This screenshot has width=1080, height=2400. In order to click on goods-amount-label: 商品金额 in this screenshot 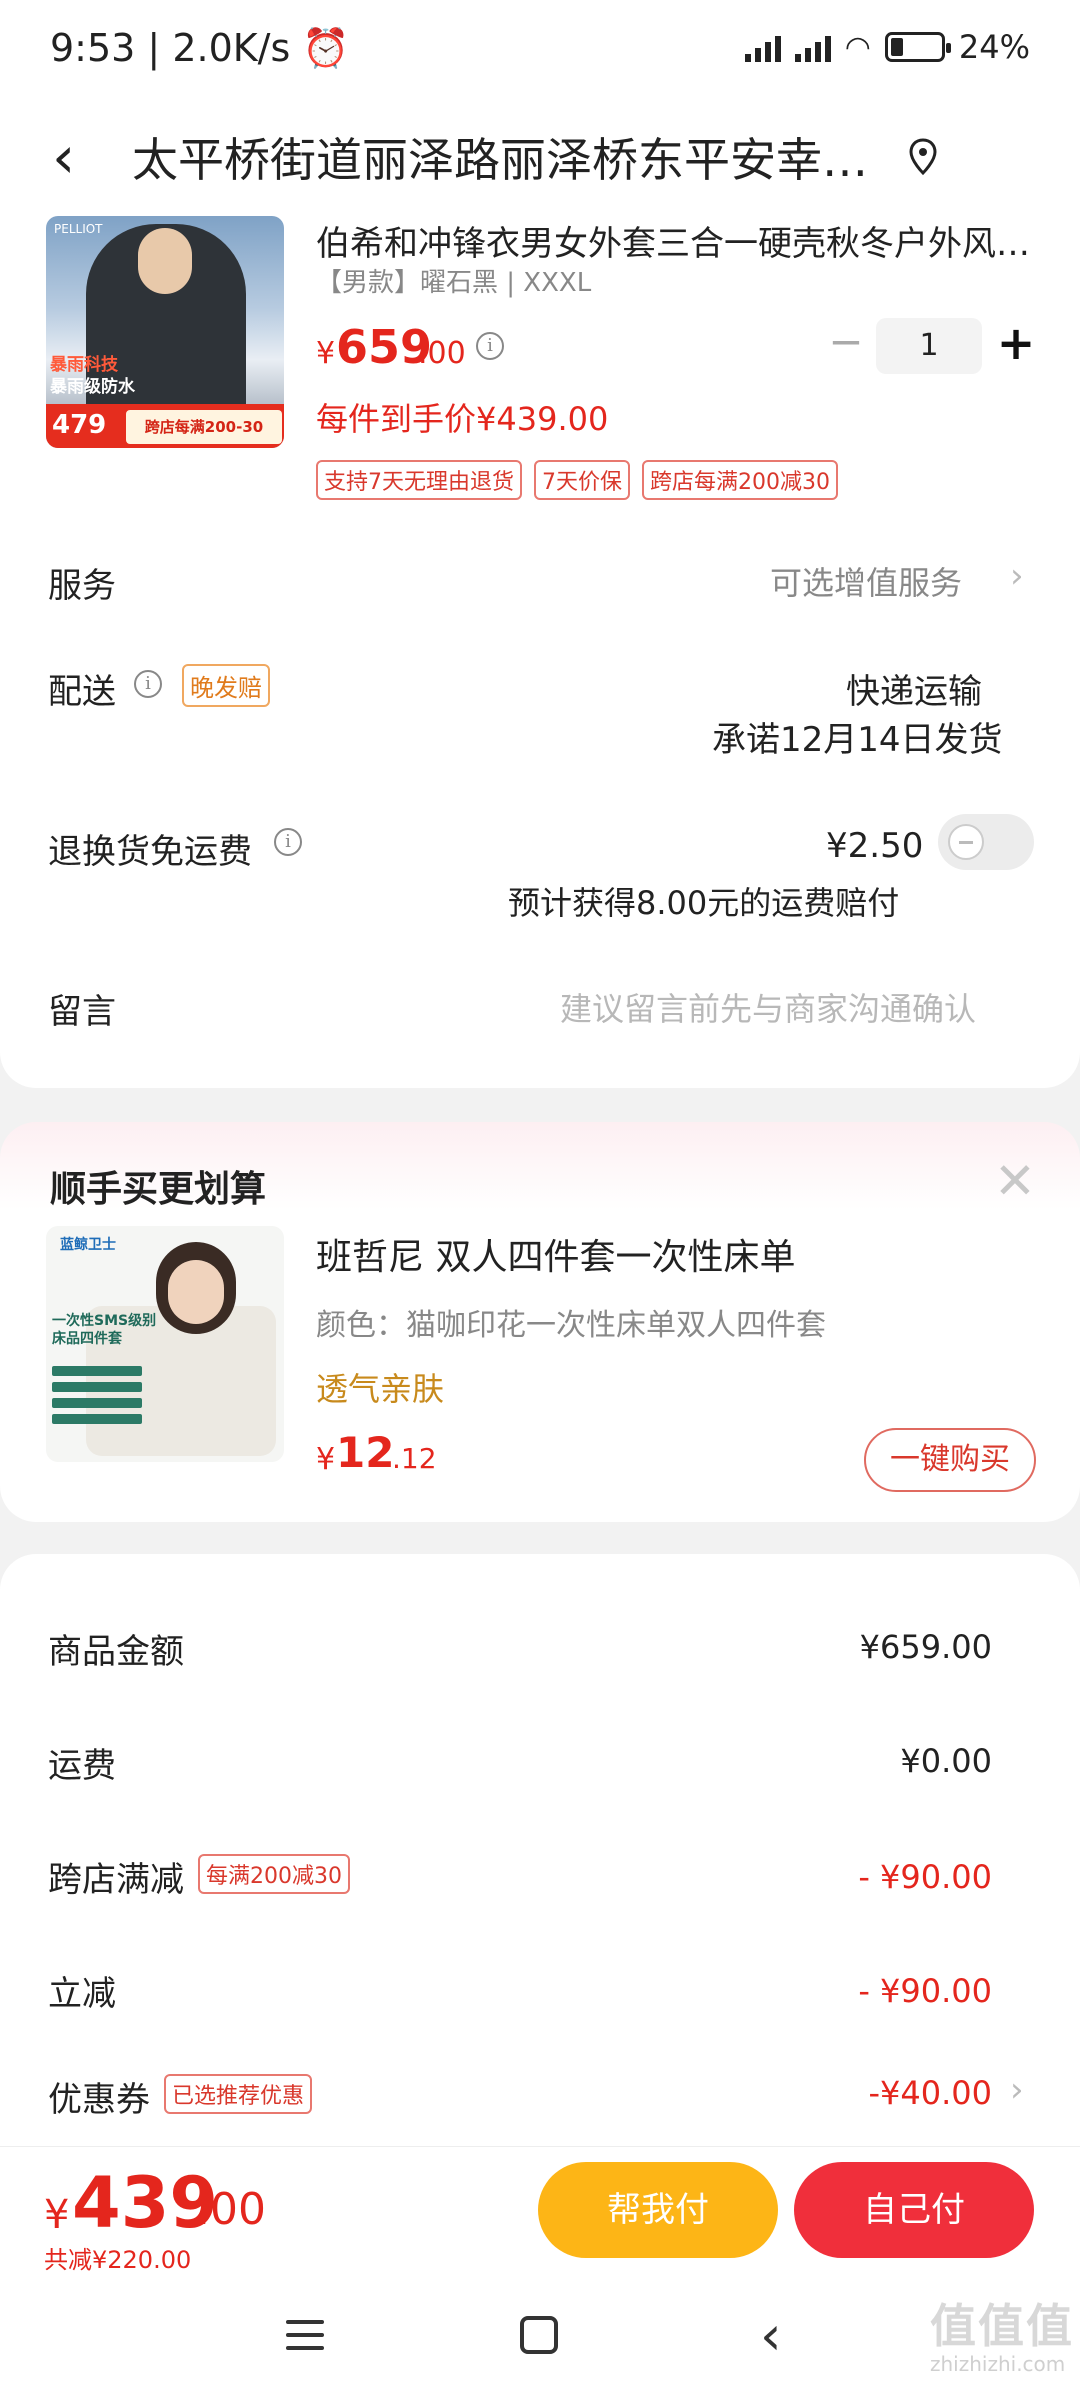, I will do `click(116, 1652)`.